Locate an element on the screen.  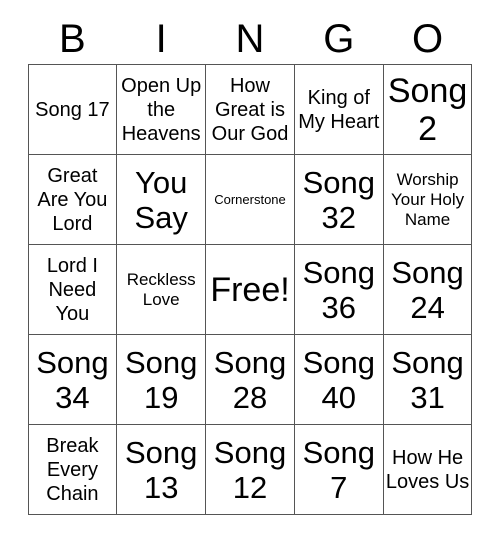
bingo-cell-o4: Song 31 is located at coordinates (427, 379).